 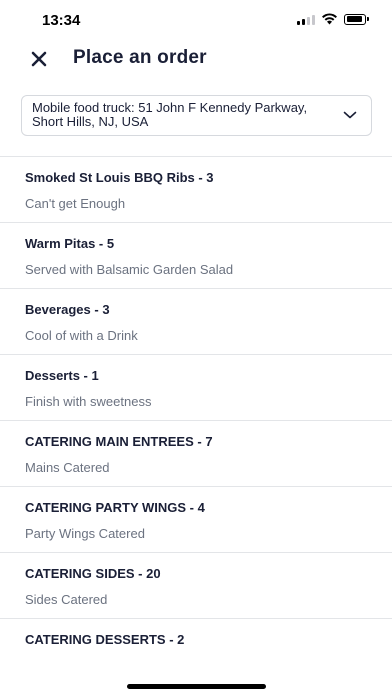 What do you see at coordinates (115, 507) in the screenshot?
I see `menu-item-title: CATERING PARTY WINGS - 4` at bounding box center [115, 507].